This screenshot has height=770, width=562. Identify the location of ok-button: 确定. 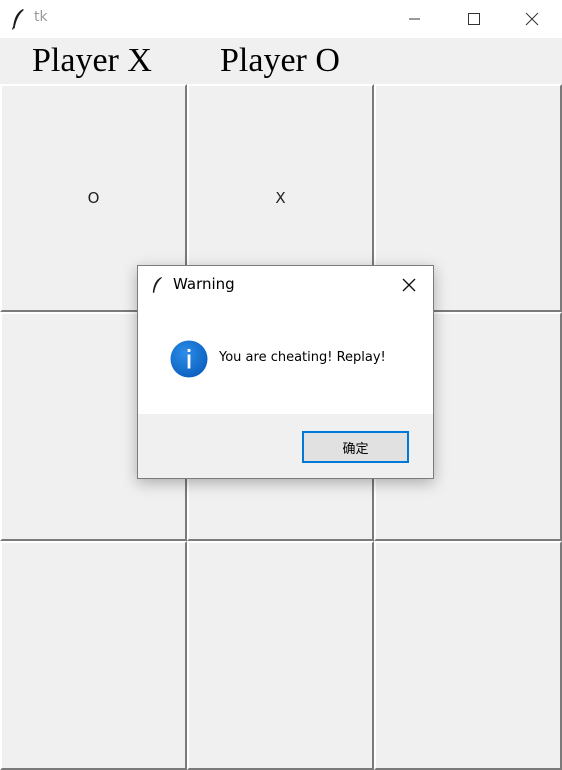
(355, 447).